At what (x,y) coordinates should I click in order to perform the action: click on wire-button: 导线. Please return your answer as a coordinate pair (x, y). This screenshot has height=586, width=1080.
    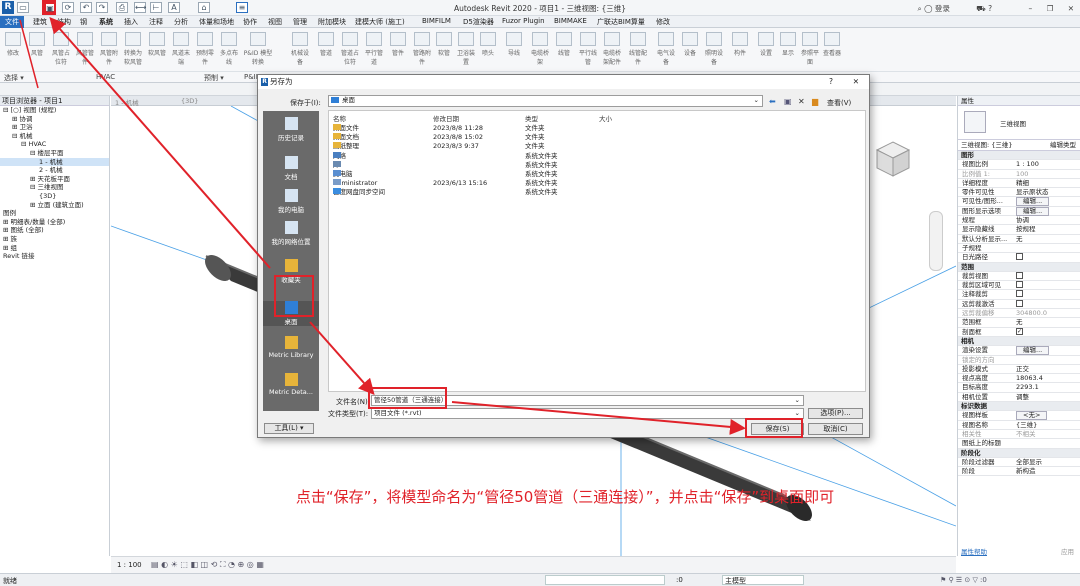
    Looking at the image, I should click on (514, 44).